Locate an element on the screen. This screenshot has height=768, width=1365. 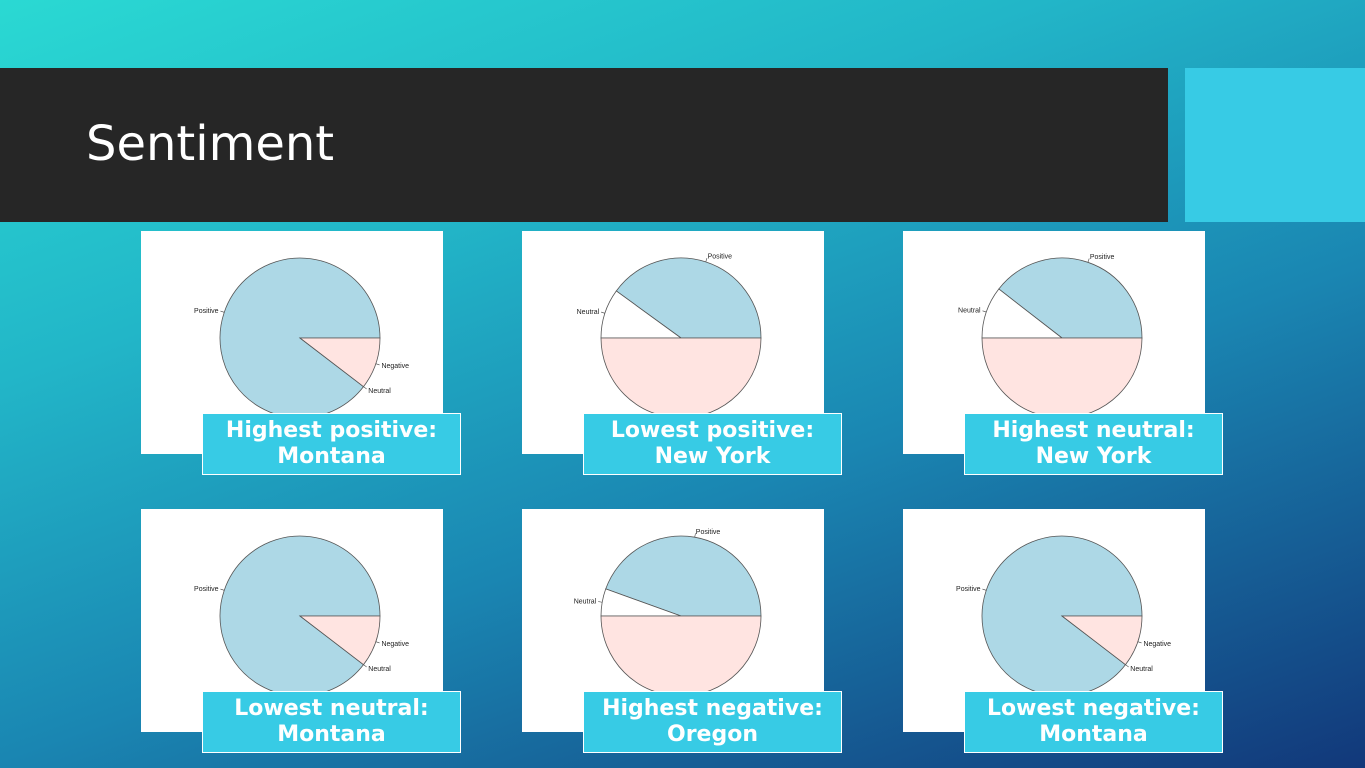
chart-caption: Highest positive: Montana is located at coordinates (331, 444).